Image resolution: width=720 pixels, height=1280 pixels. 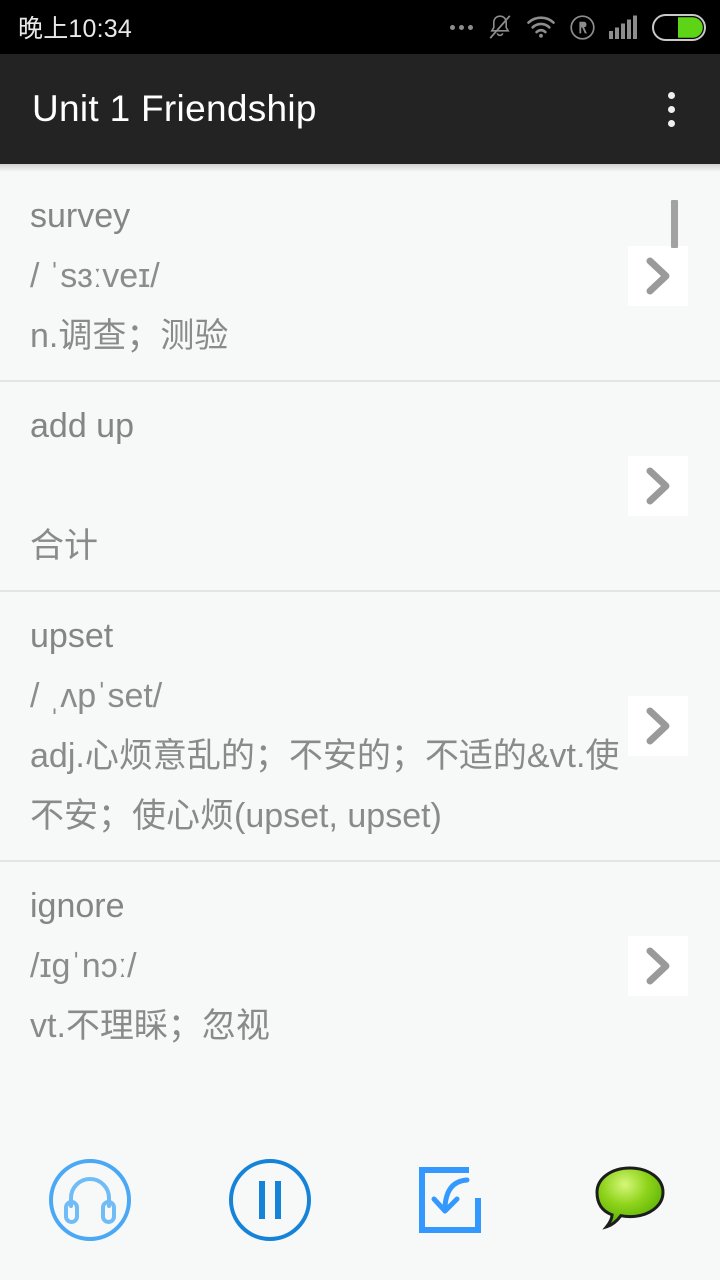 What do you see at coordinates (129, 336) in the screenshot?
I see `definition-text: n.调查；测验` at bounding box center [129, 336].